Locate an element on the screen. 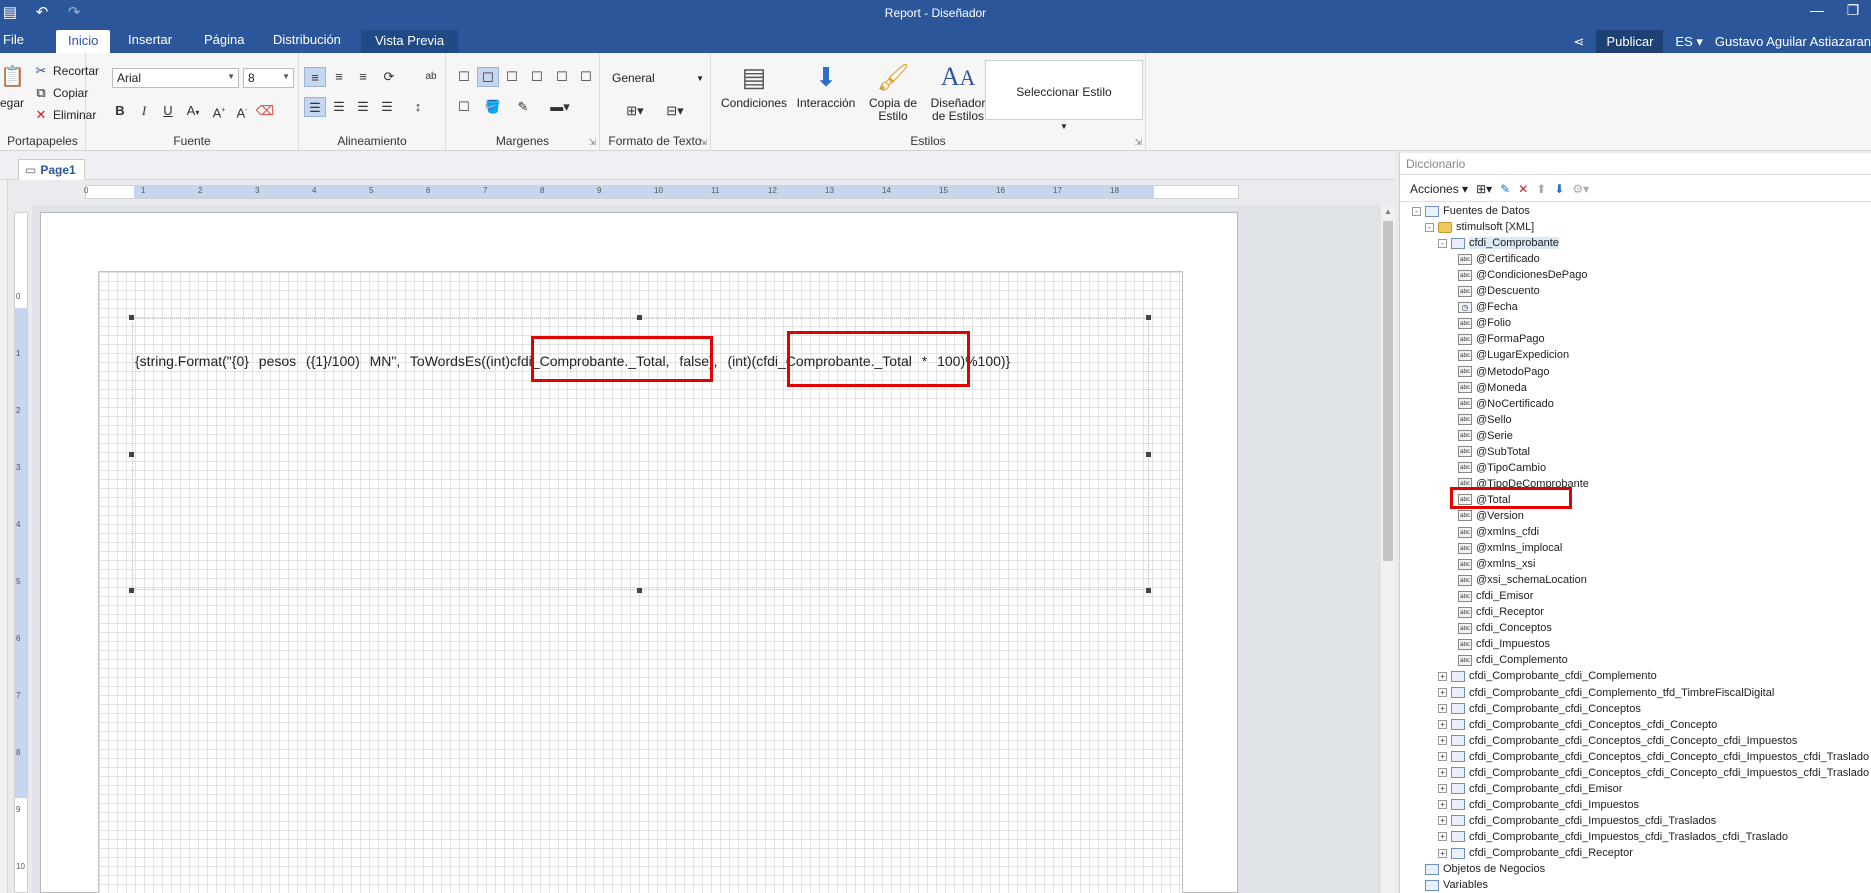  tree-node: abc @Sello is located at coordinates (1485, 420).